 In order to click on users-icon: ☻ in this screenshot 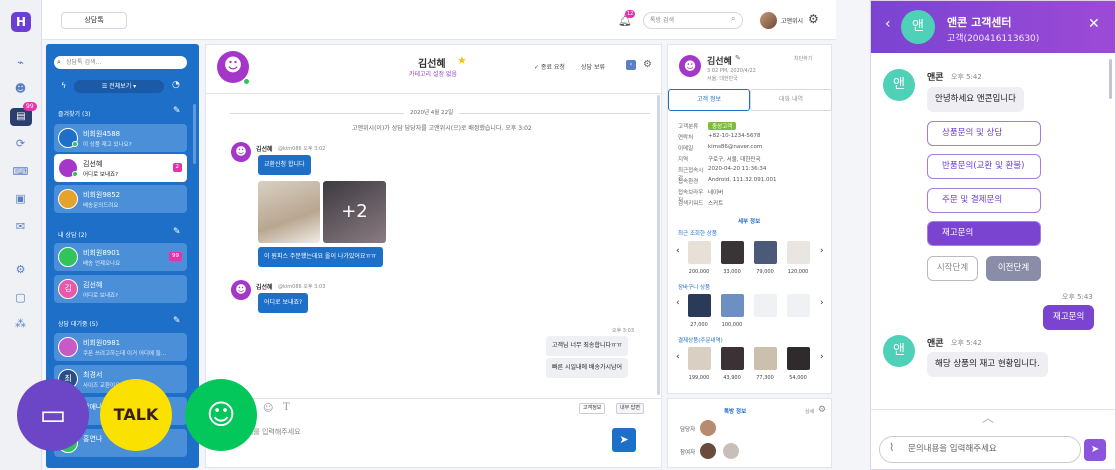, I will do `click(20, 88)`.